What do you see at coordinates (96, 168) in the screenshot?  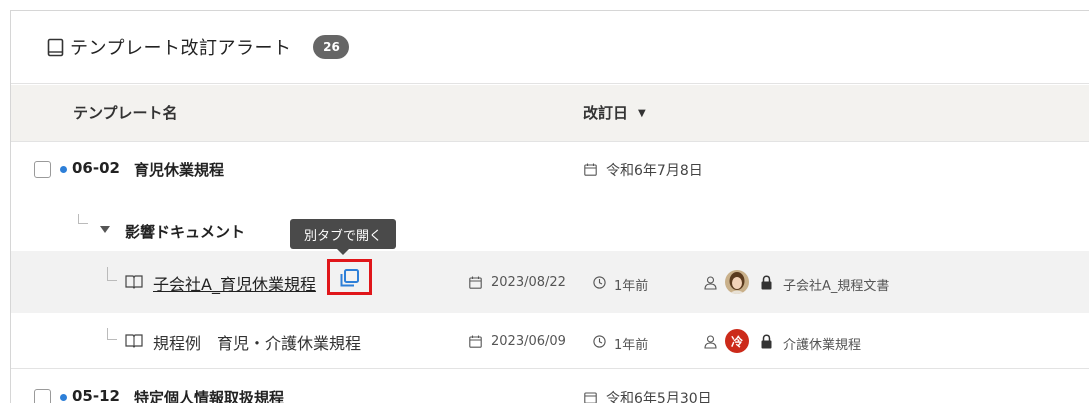 I see `template-code: 06-02` at bounding box center [96, 168].